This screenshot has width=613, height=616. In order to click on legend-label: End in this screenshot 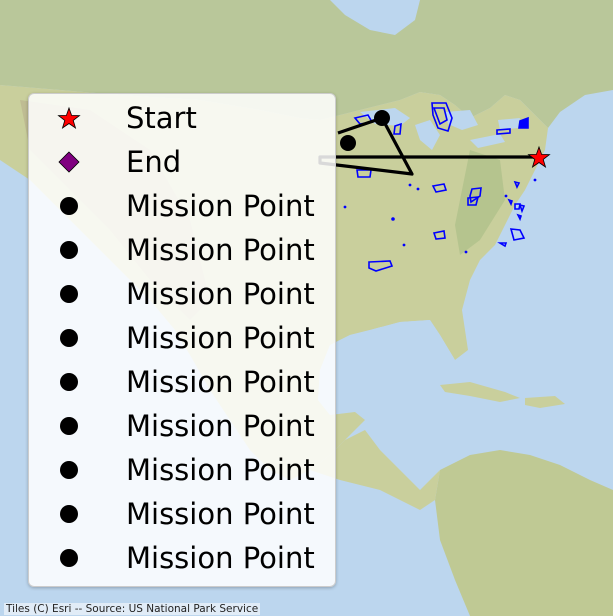, I will do `click(154, 162)`.